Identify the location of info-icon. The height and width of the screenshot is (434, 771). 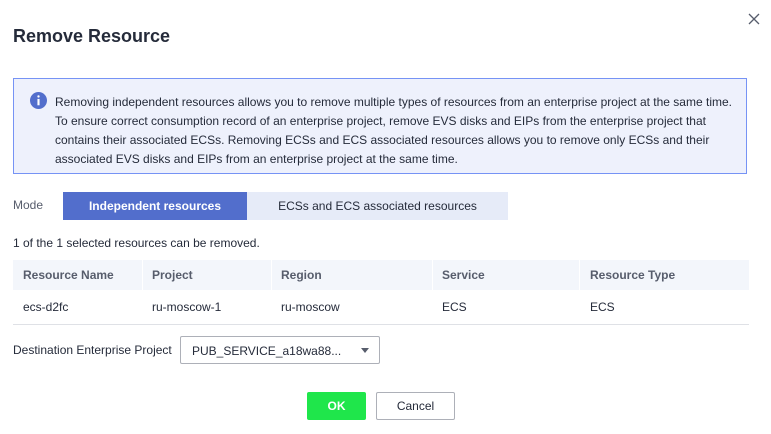
(38, 100).